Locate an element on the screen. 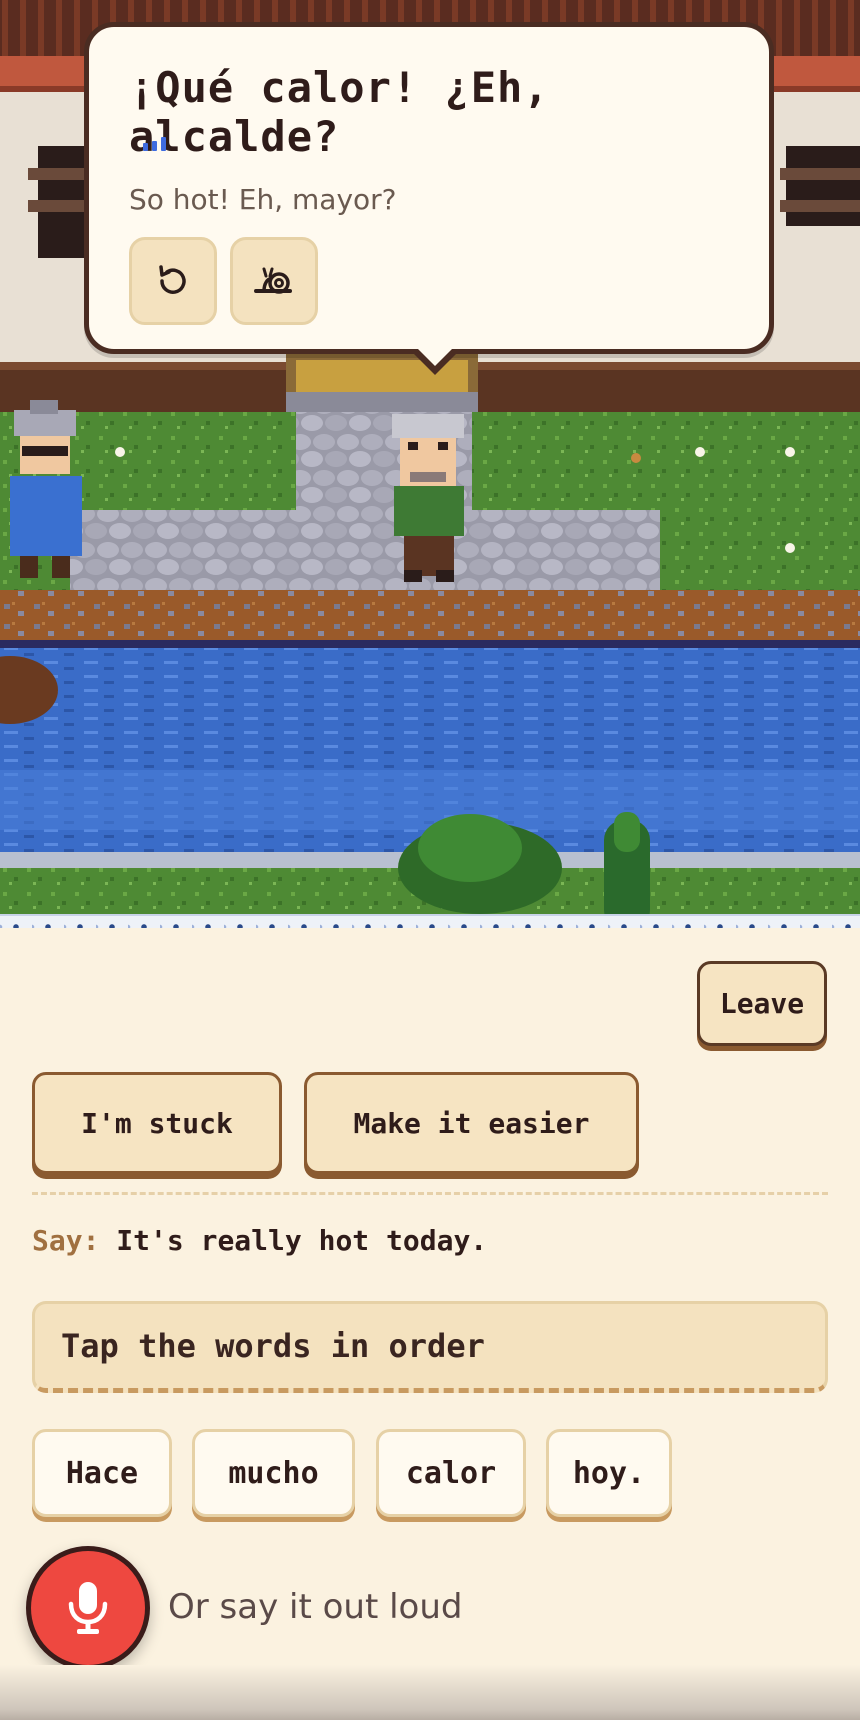 This screenshot has width=860, height=1720. snail-icon is located at coordinates (273, 280).